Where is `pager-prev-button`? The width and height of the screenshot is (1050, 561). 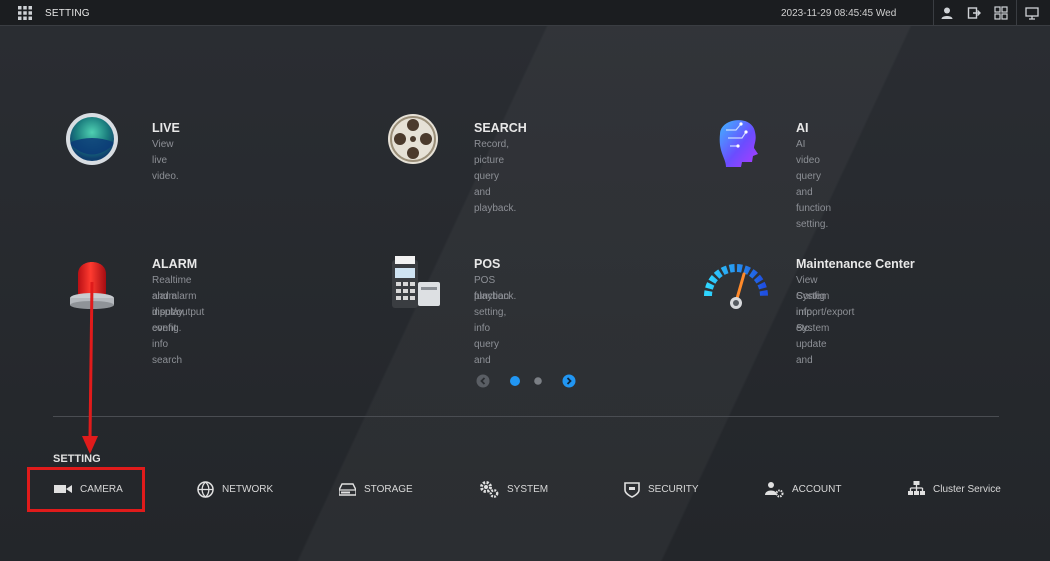 pager-prev-button is located at coordinates (483, 381).